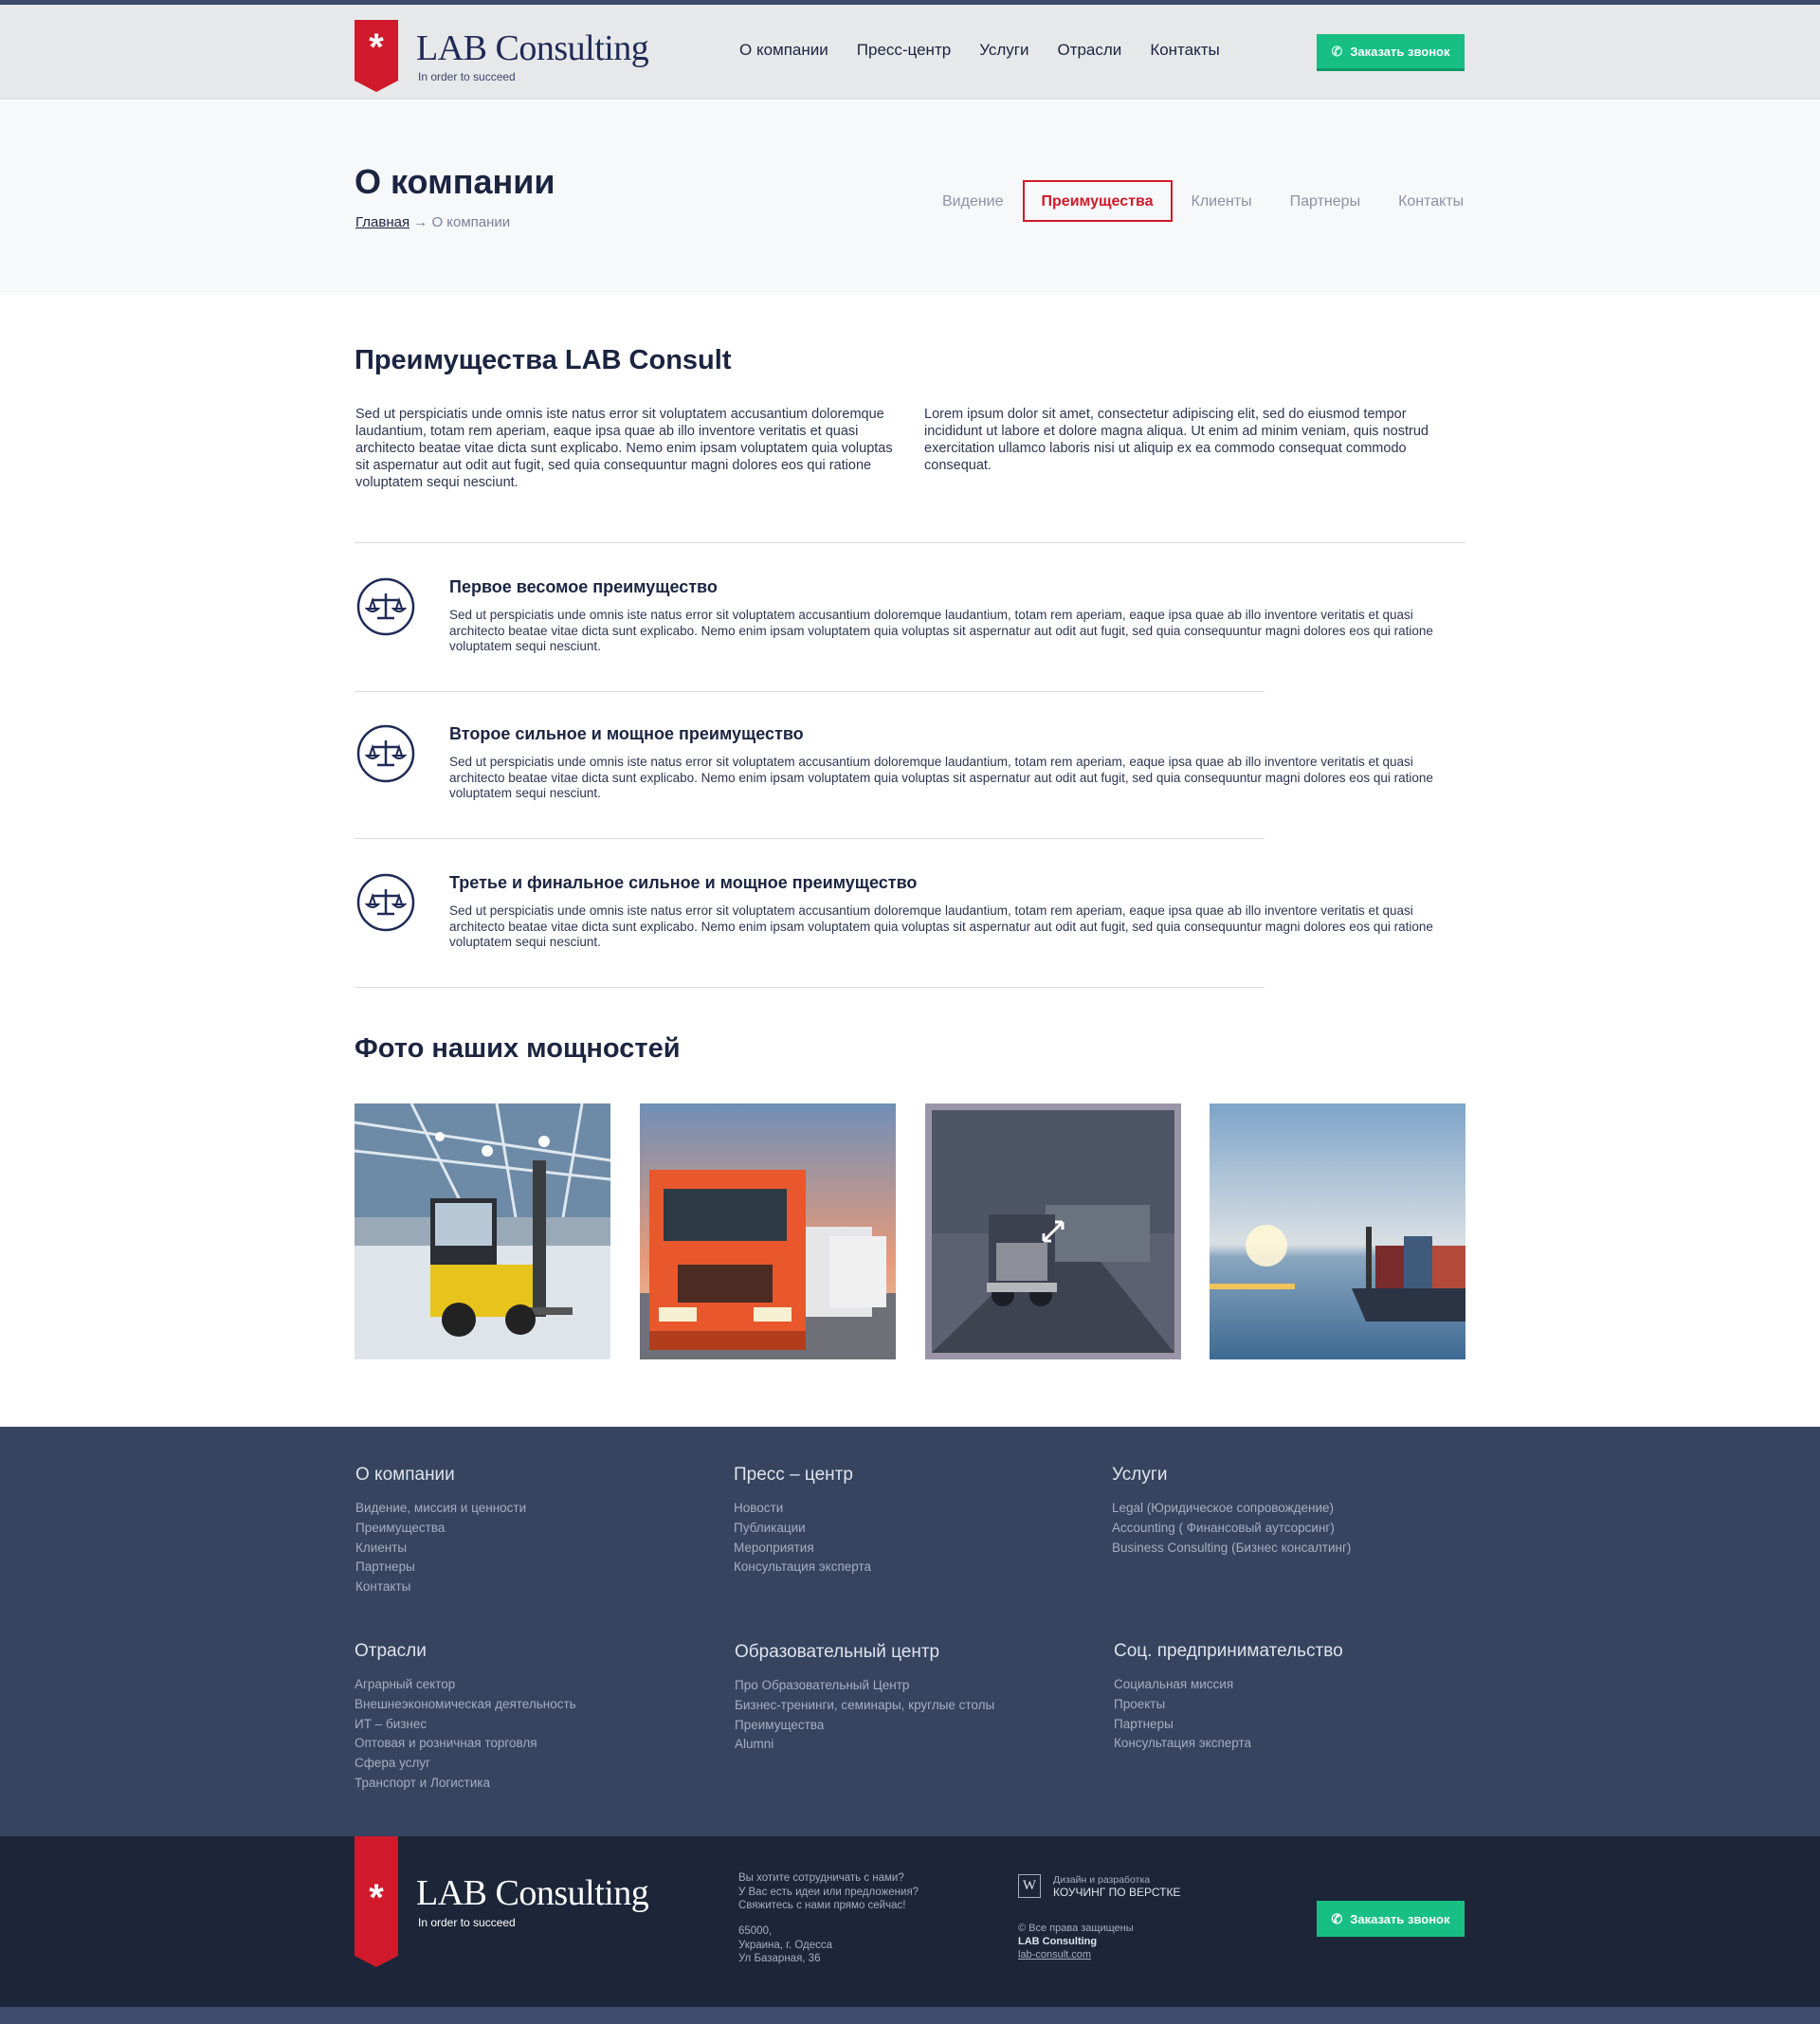  I want to click on logo: * LAB Consulting In order to succeed, so click(506, 58).